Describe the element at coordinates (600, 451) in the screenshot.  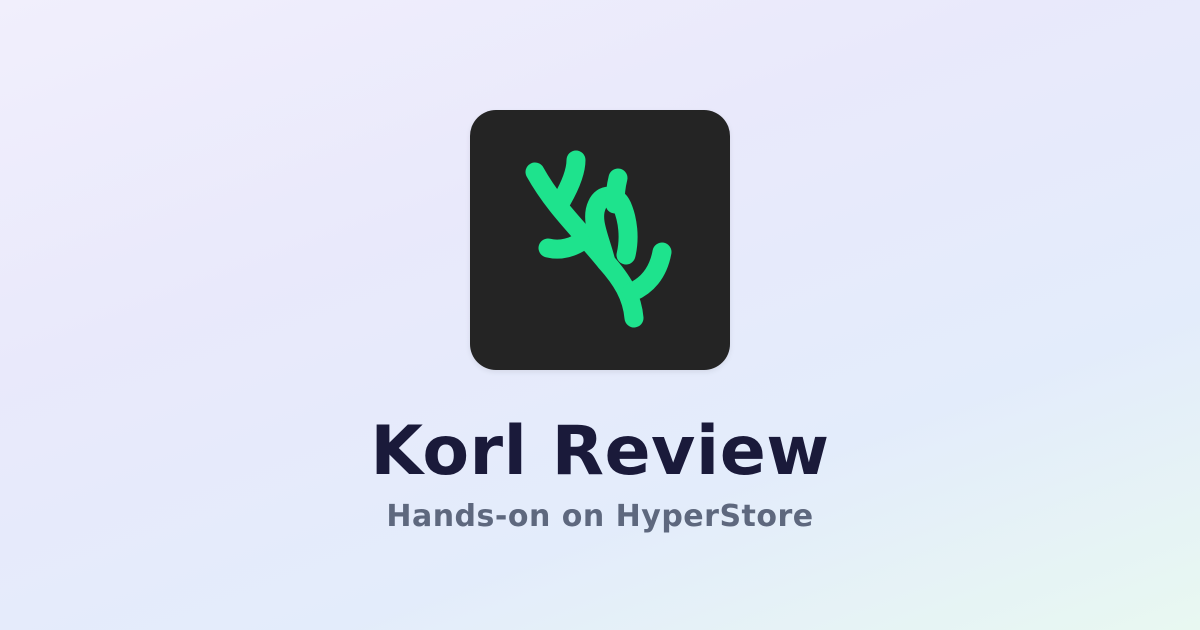
I see `page-title: Korl Review` at that location.